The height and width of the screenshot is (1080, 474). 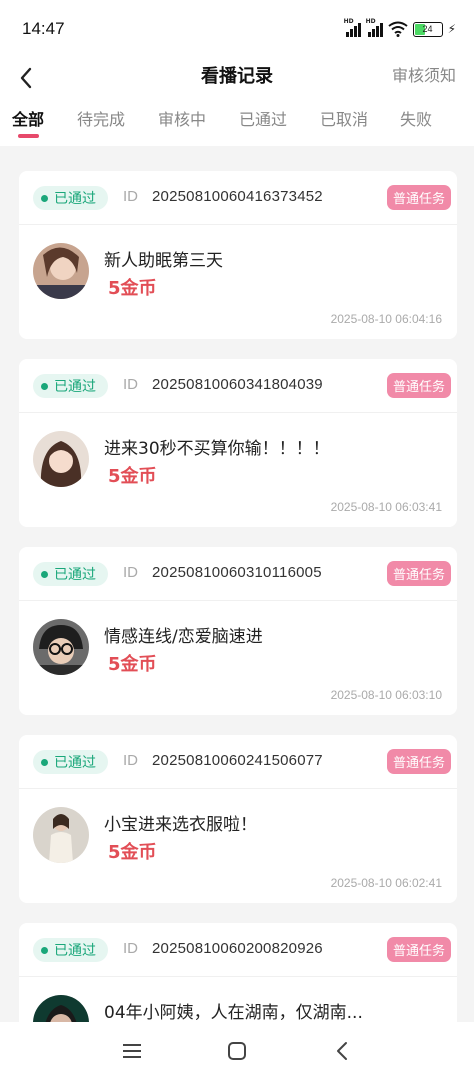 What do you see at coordinates (101, 118) in the screenshot?
I see `tab-pending: 待完成` at bounding box center [101, 118].